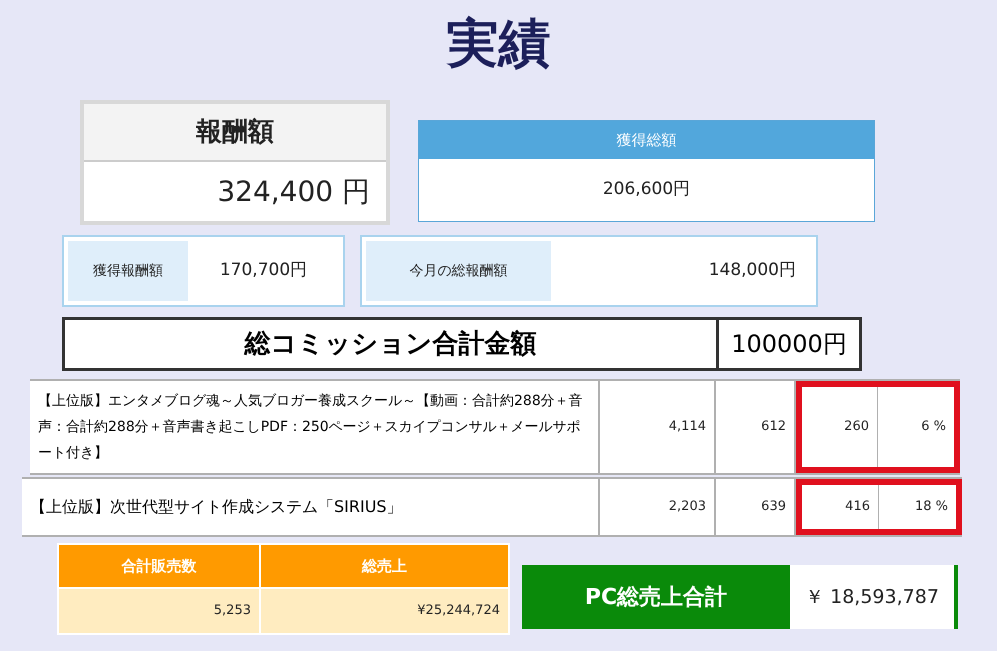  Describe the element at coordinates (872, 597) in the screenshot. I see `pc-sales-value: ￥ 18,593,787` at that location.